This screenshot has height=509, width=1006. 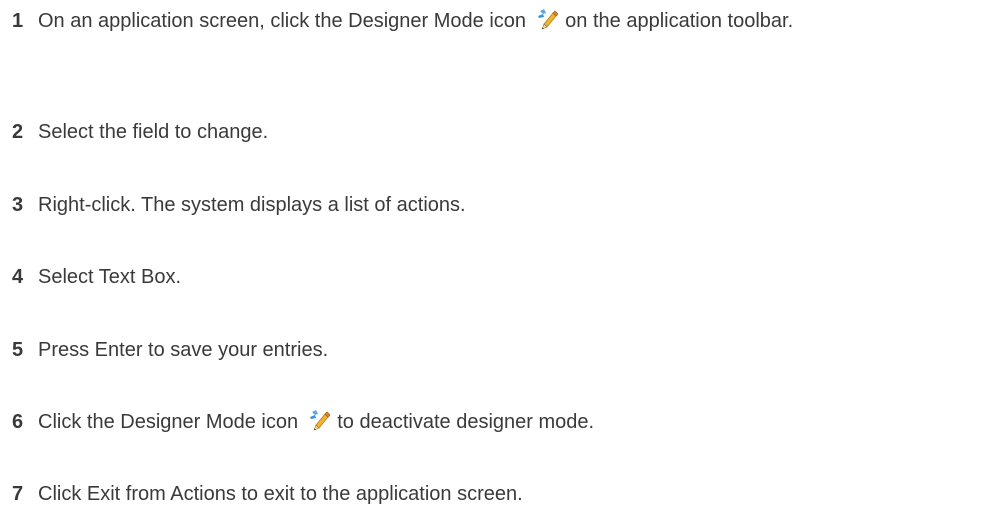 I want to click on step-text-after: to deactivate designer mode., so click(x=466, y=422).